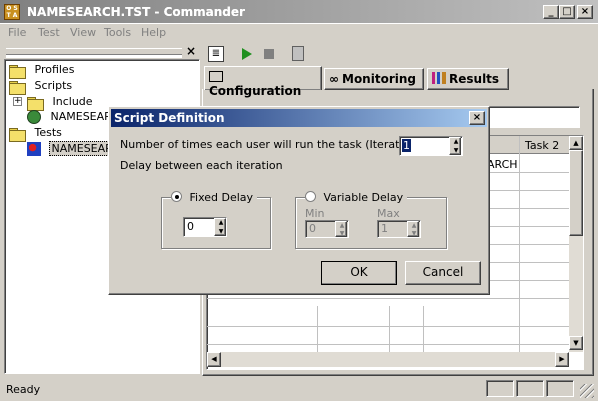 This screenshot has width=598, height=401. I want to click on cancel-button: Cancel, so click(443, 273).